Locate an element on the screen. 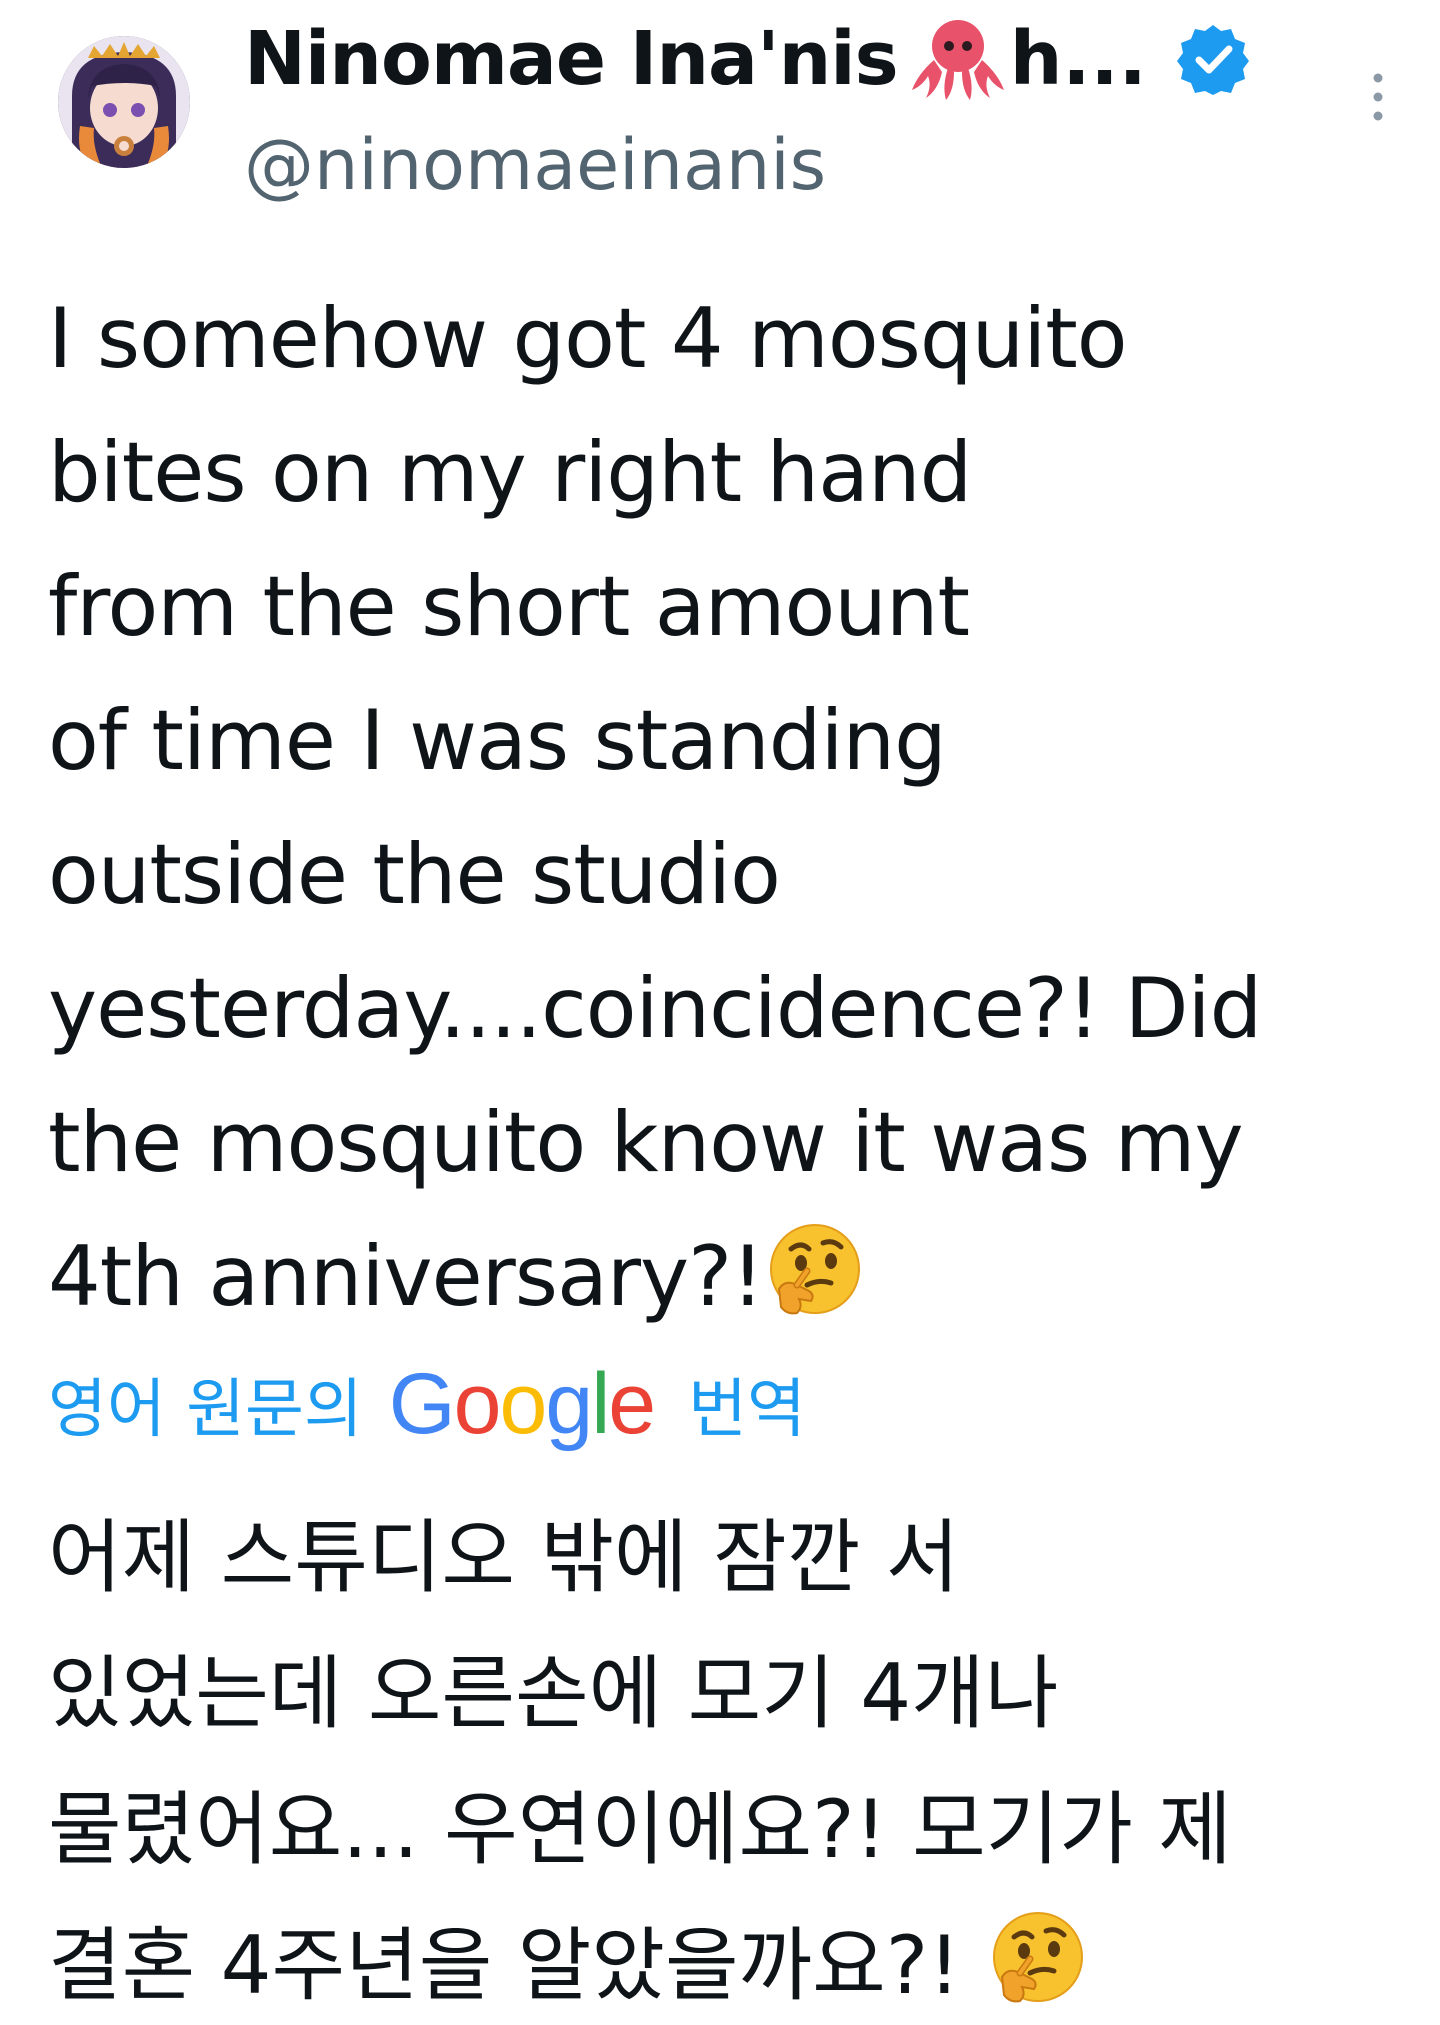 Image resolution: width=1440 pixels, height=2025 pixels. author-handle: @ninomaeinanis is located at coordinates (535, 165).